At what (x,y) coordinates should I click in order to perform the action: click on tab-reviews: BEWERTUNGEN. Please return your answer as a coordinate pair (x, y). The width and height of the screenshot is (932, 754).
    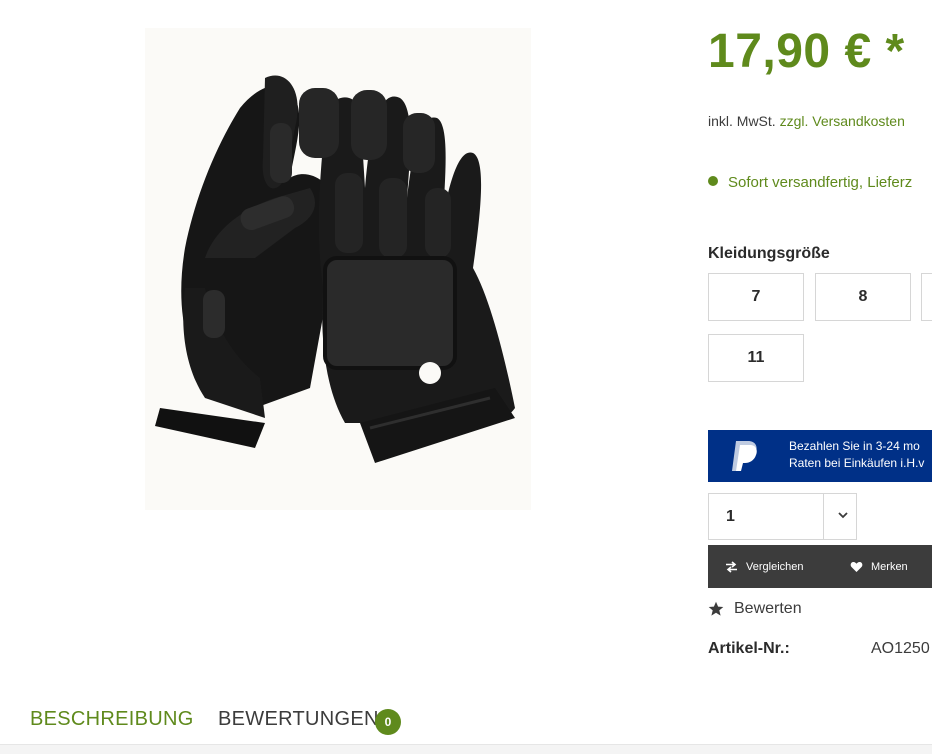
    Looking at the image, I should click on (298, 719).